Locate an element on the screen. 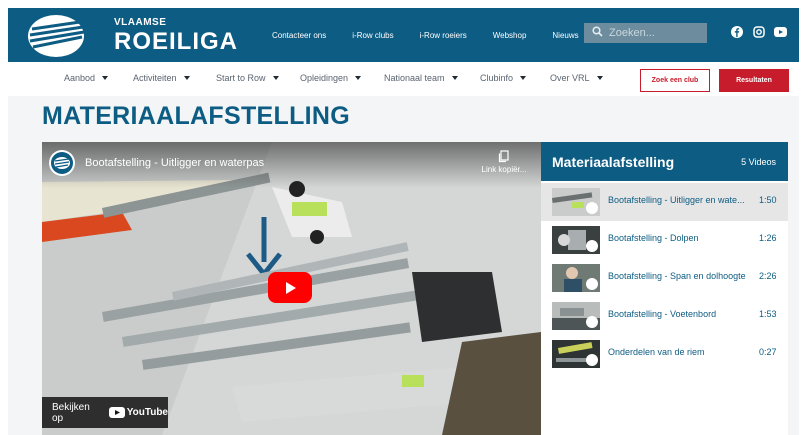  playlist-item-duration: 1:50 is located at coordinates (768, 200).